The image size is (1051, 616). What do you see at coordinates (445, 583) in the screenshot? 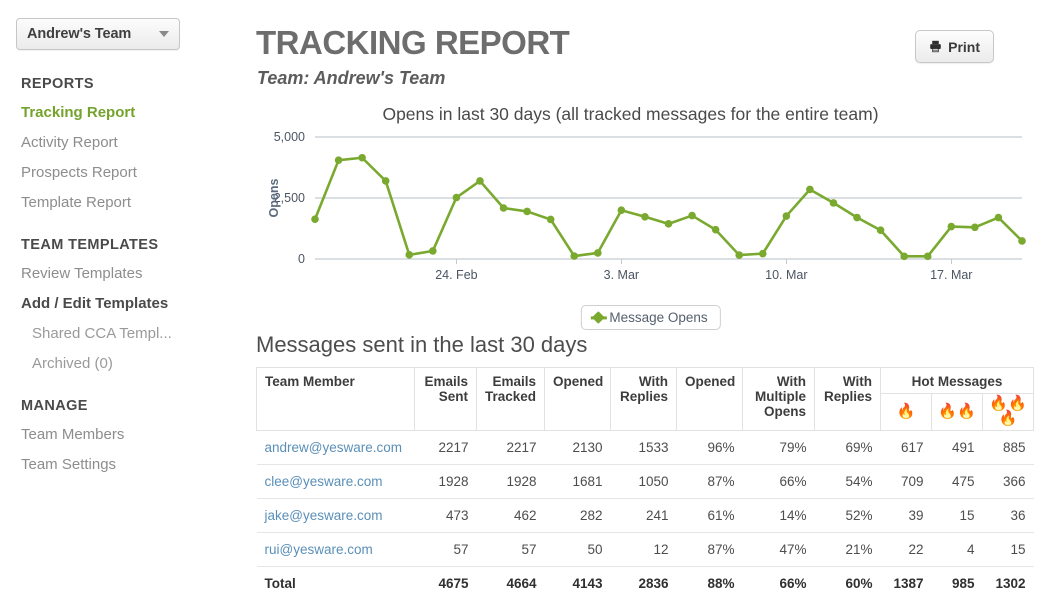
I see `table-cell: 4675` at bounding box center [445, 583].